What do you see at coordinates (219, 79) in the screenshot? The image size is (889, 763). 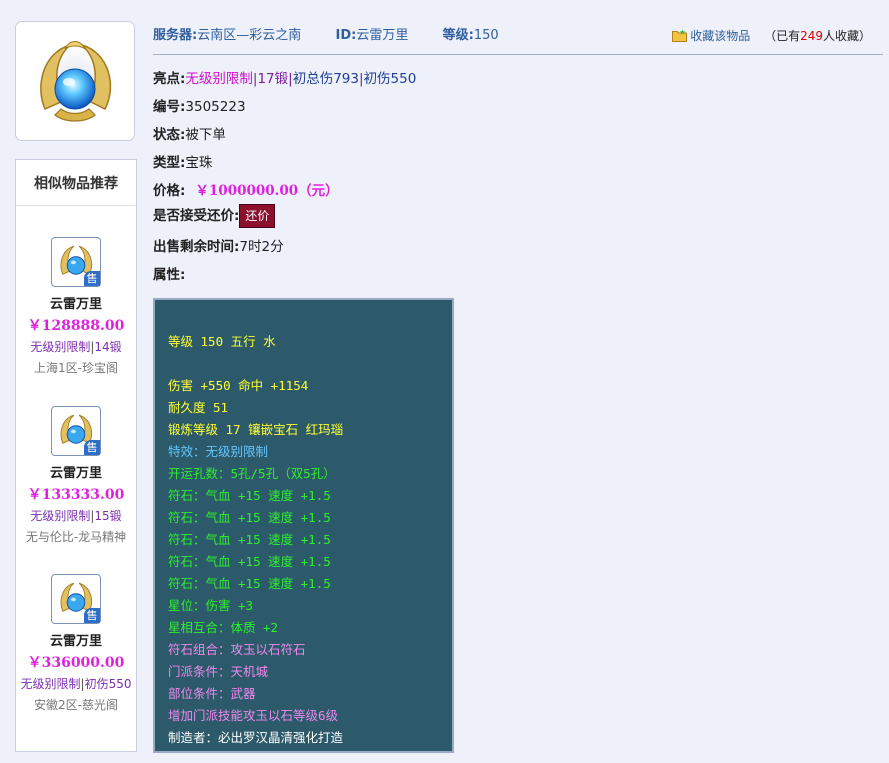 I see `highlight-tag: 无级别限制` at bounding box center [219, 79].